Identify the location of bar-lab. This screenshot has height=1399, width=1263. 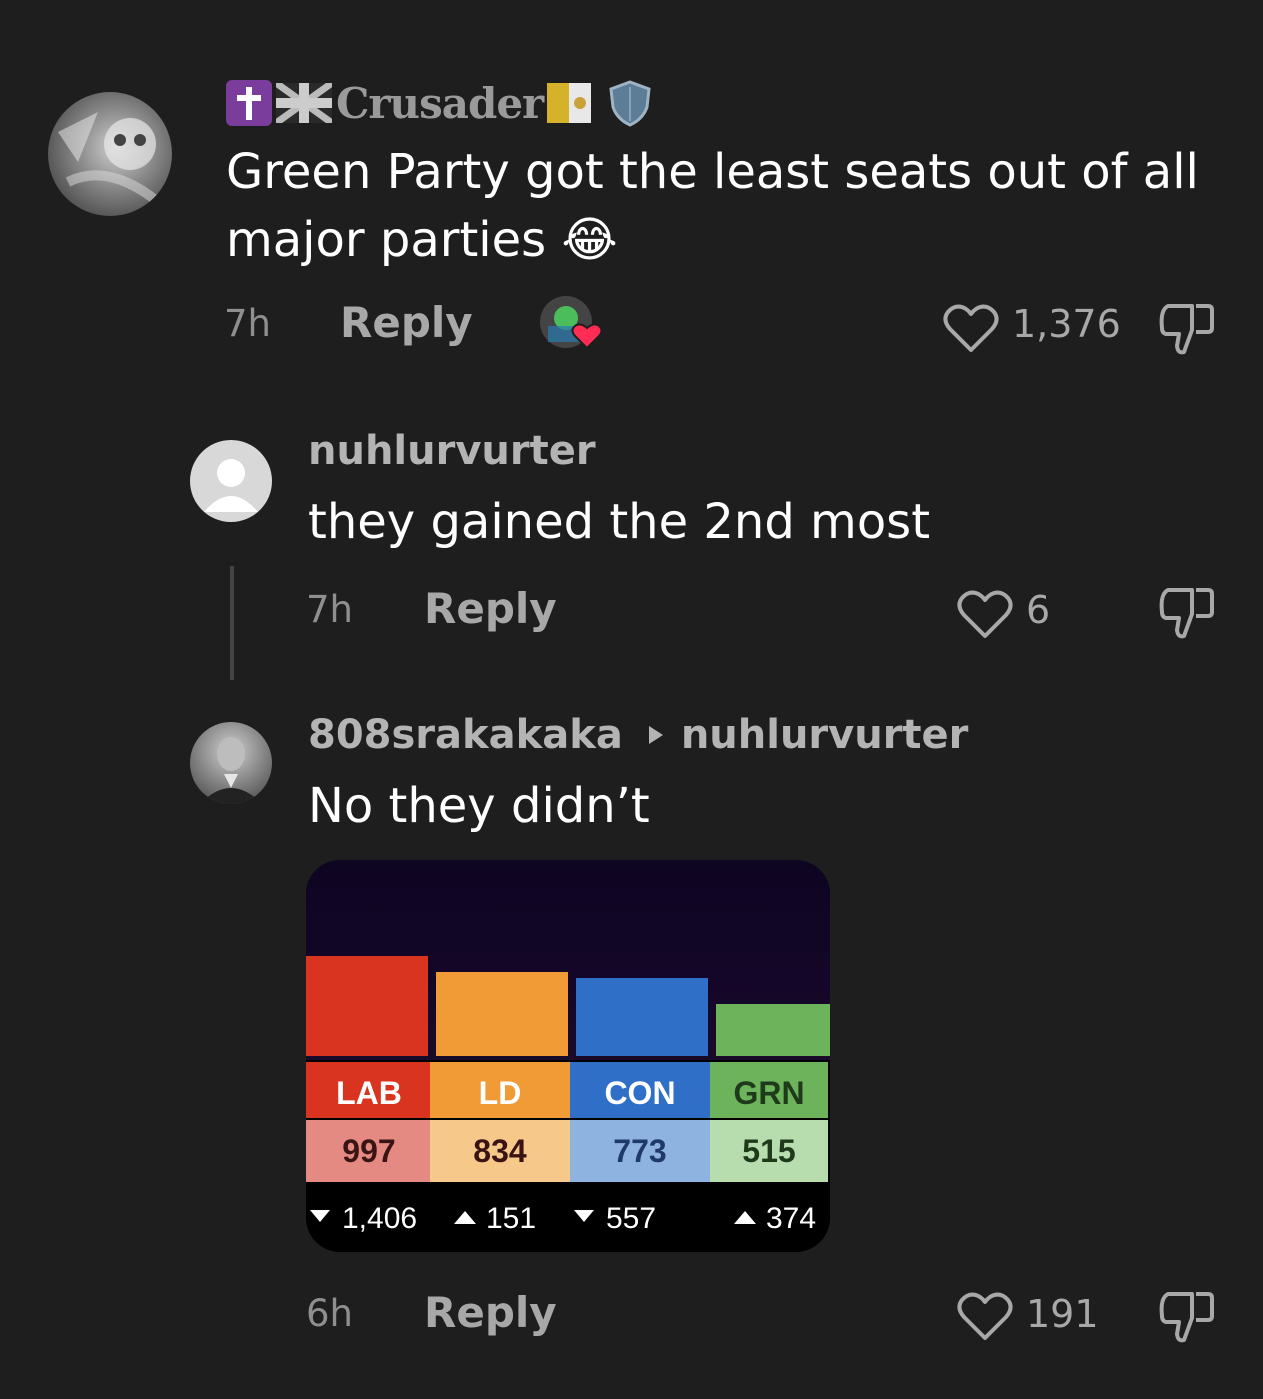
(367, 1006).